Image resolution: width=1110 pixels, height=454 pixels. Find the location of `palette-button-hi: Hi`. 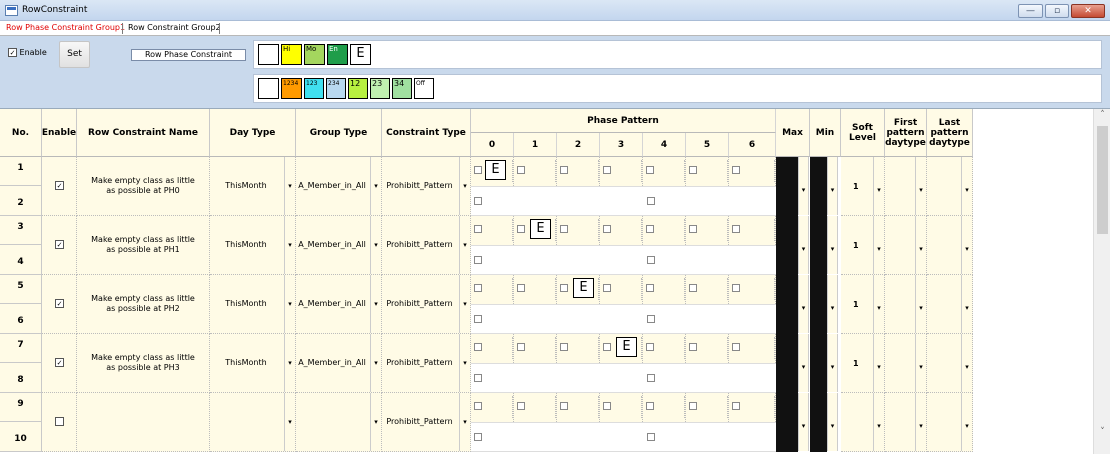

palette-button-hi: Hi is located at coordinates (291, 54).